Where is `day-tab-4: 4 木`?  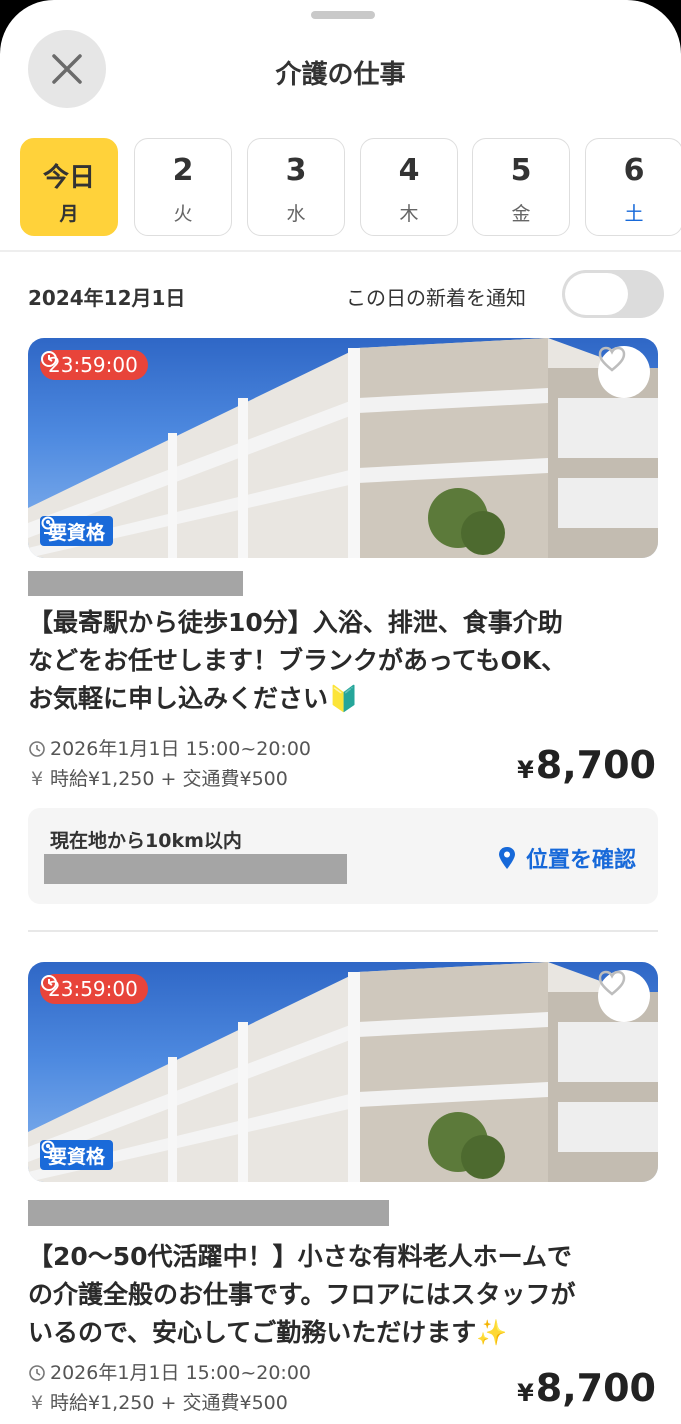 day-tab-4: 4 木 is located at coordinates (409, 187).